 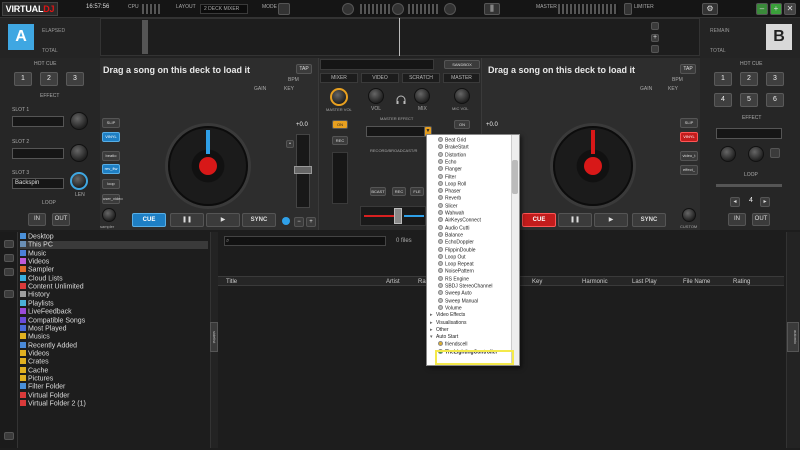 What do you see at coordinates (79, 153) in the screenshot?
I see `slot2-knob` at bounding box center [79, 153].